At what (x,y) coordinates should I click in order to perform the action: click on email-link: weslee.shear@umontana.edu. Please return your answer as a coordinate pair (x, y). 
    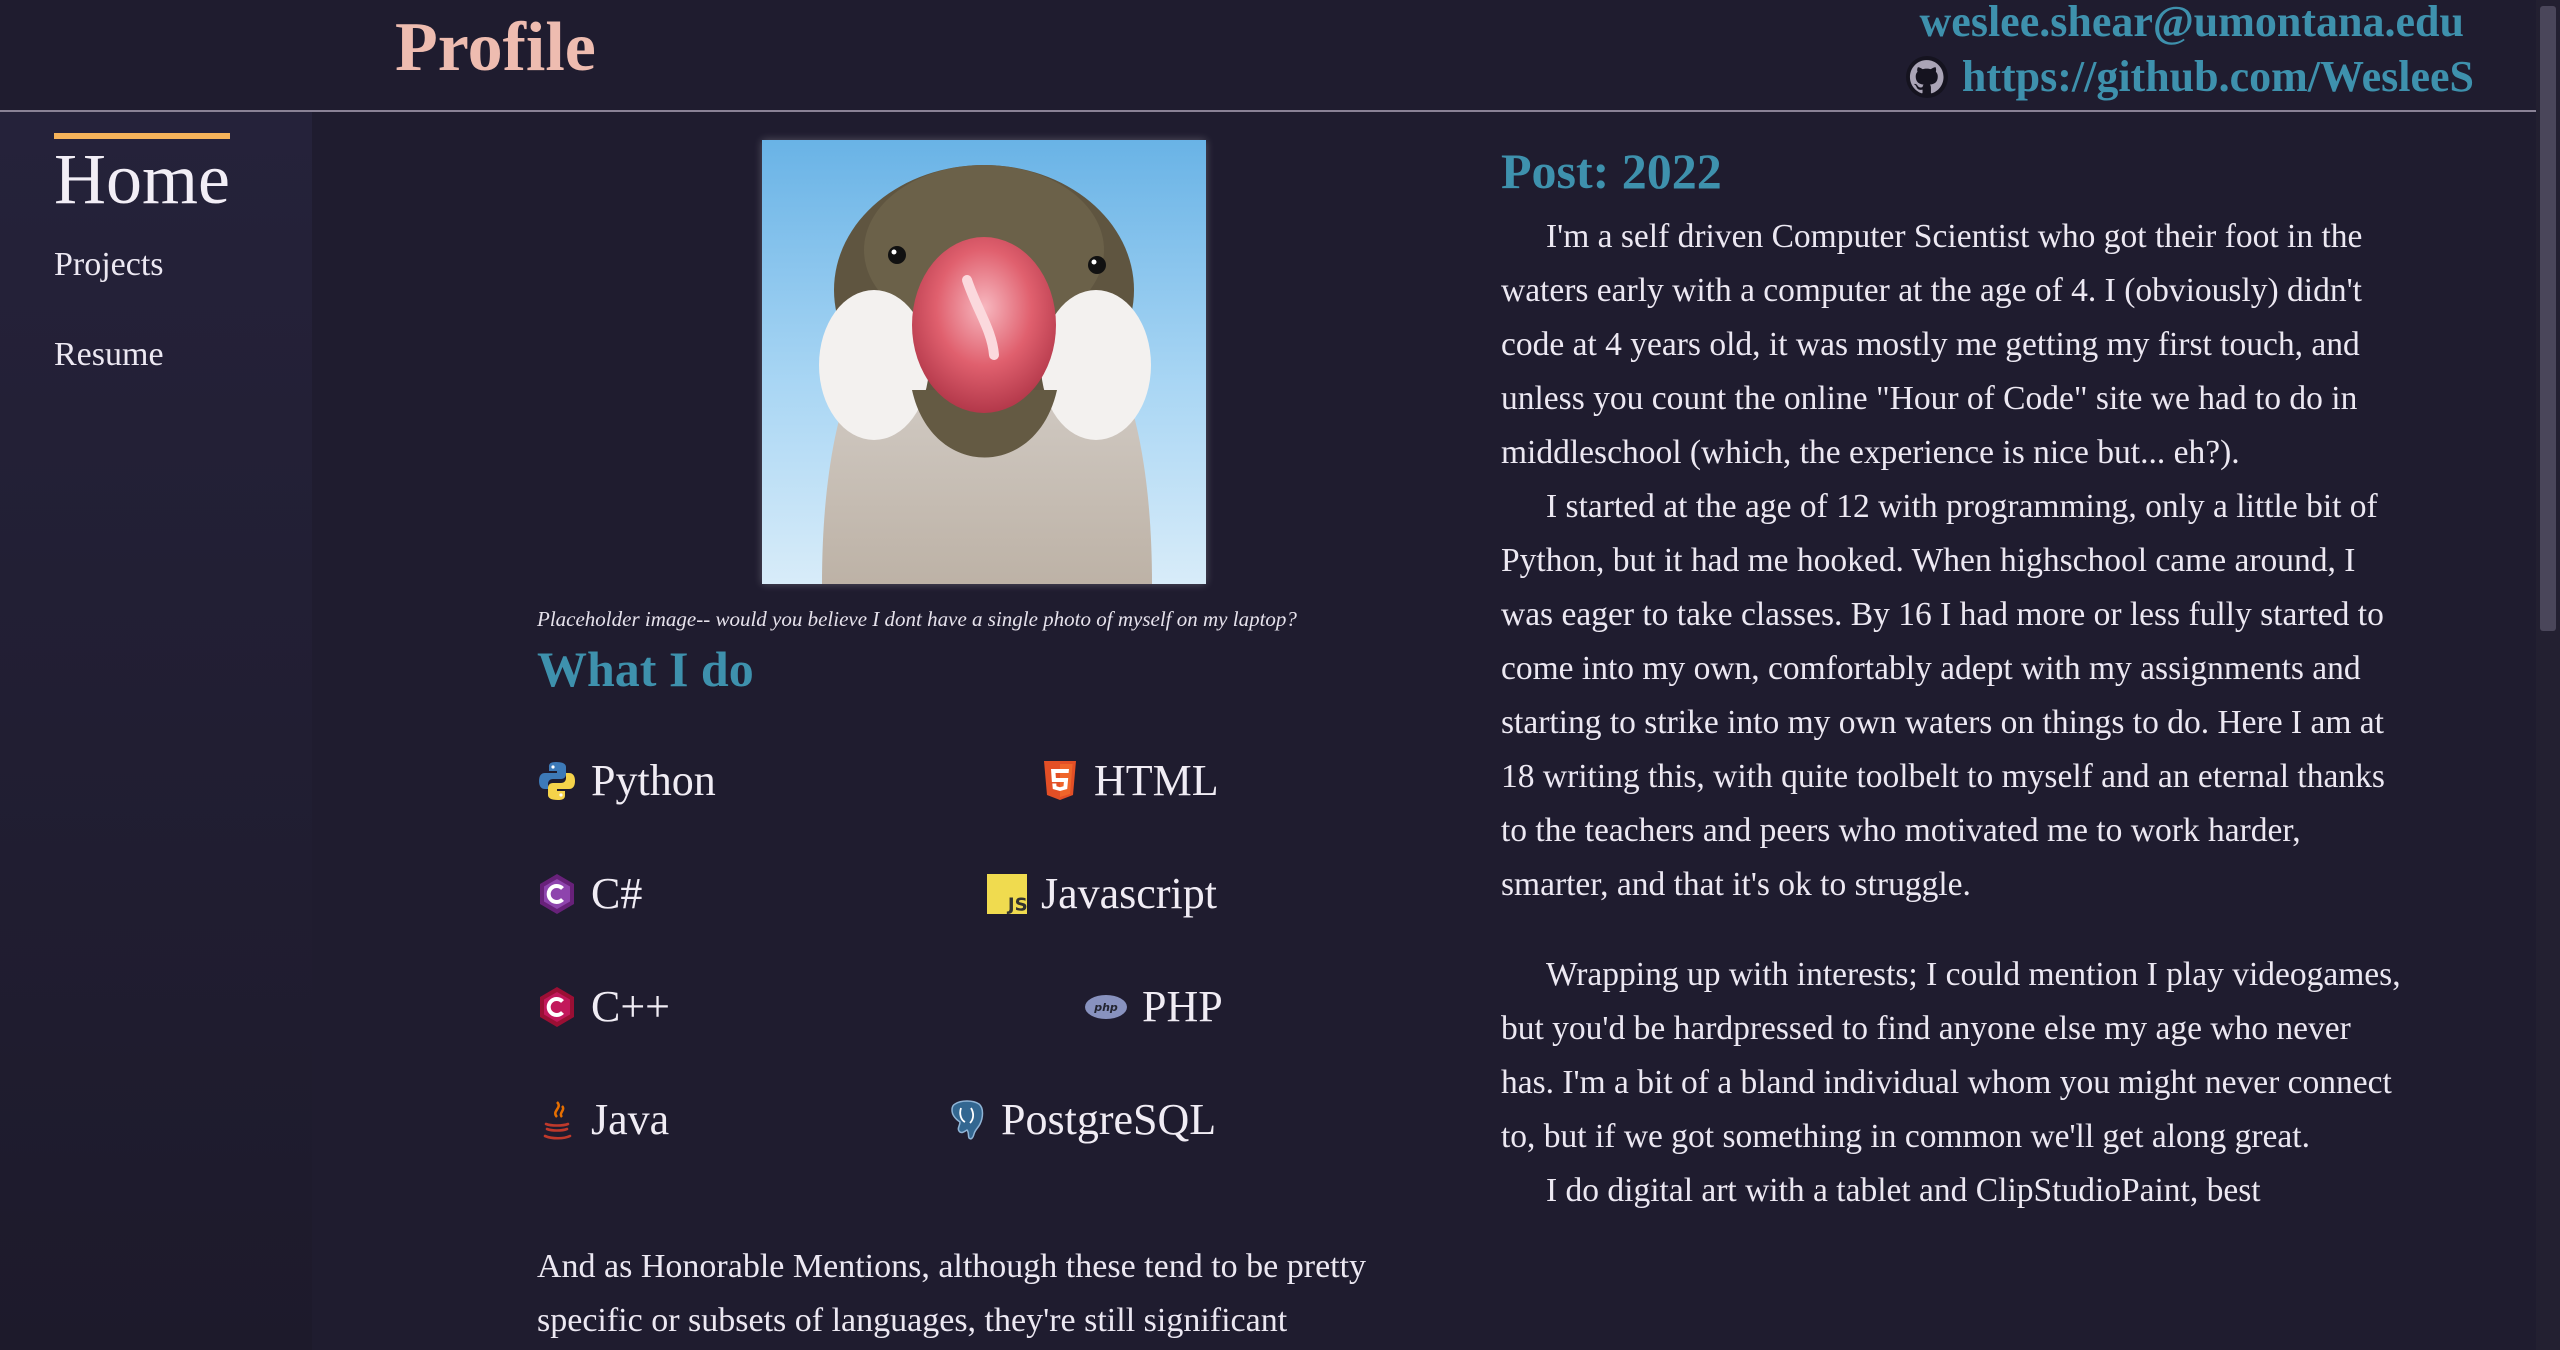
    Looking at the image, I should click on (2185, 22).